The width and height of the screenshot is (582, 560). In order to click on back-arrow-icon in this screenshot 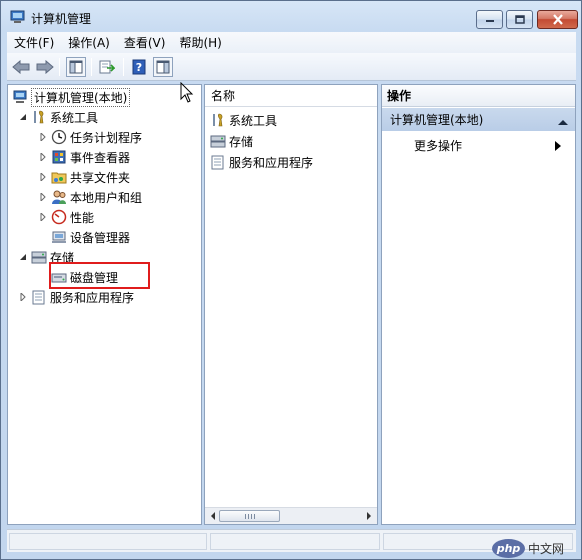, I will do `click(21, 67)`.